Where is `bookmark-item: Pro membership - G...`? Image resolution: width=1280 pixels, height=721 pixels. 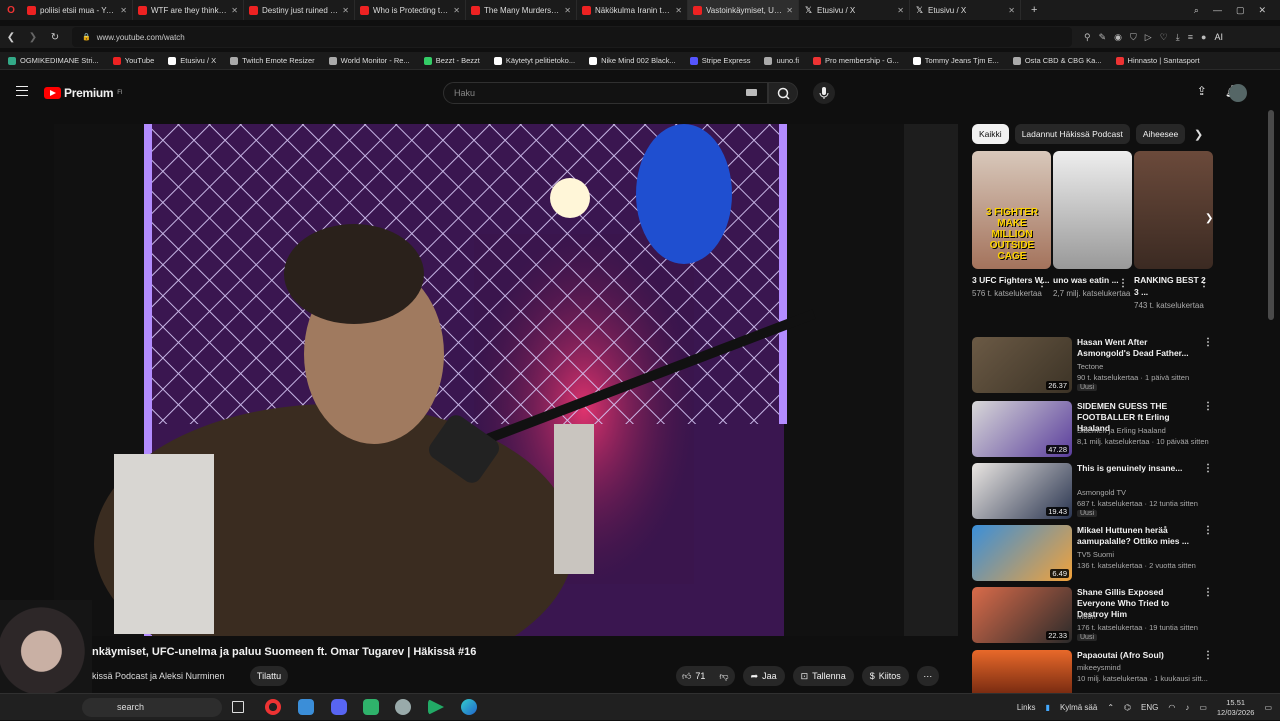 bookmark-item: Pro membership - G... is located at coordinates (856, 60).